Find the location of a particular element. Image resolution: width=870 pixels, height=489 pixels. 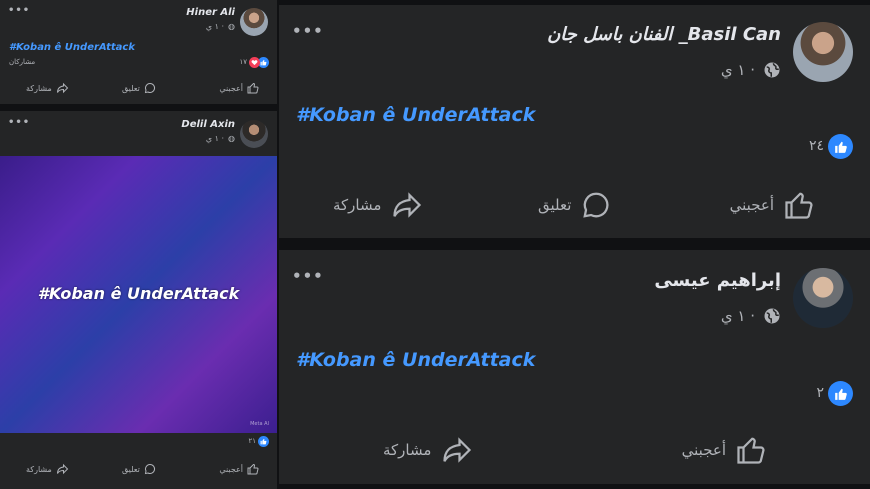

heart-icon is located at coordinates (254, 62).